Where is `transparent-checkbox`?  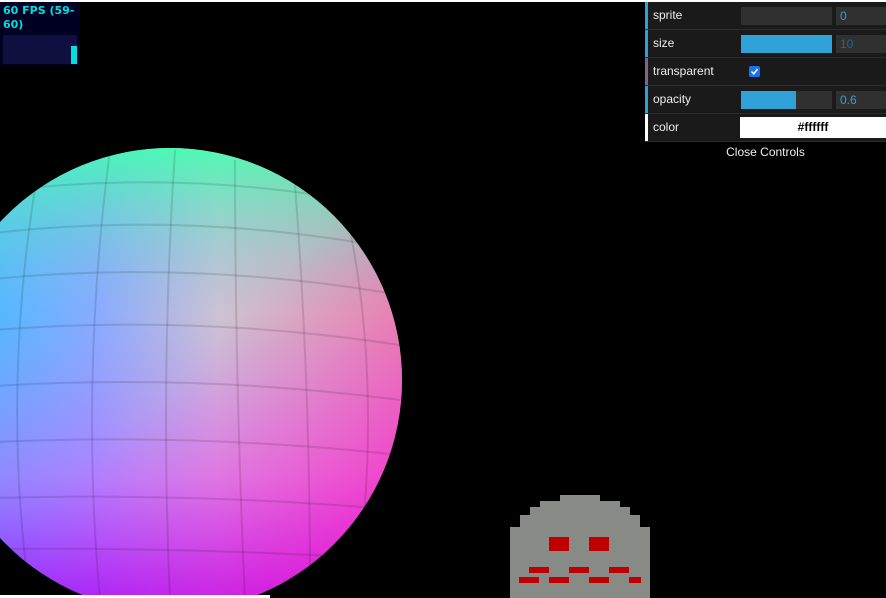
transparent-checkbox is located at coordinates (754, 71).